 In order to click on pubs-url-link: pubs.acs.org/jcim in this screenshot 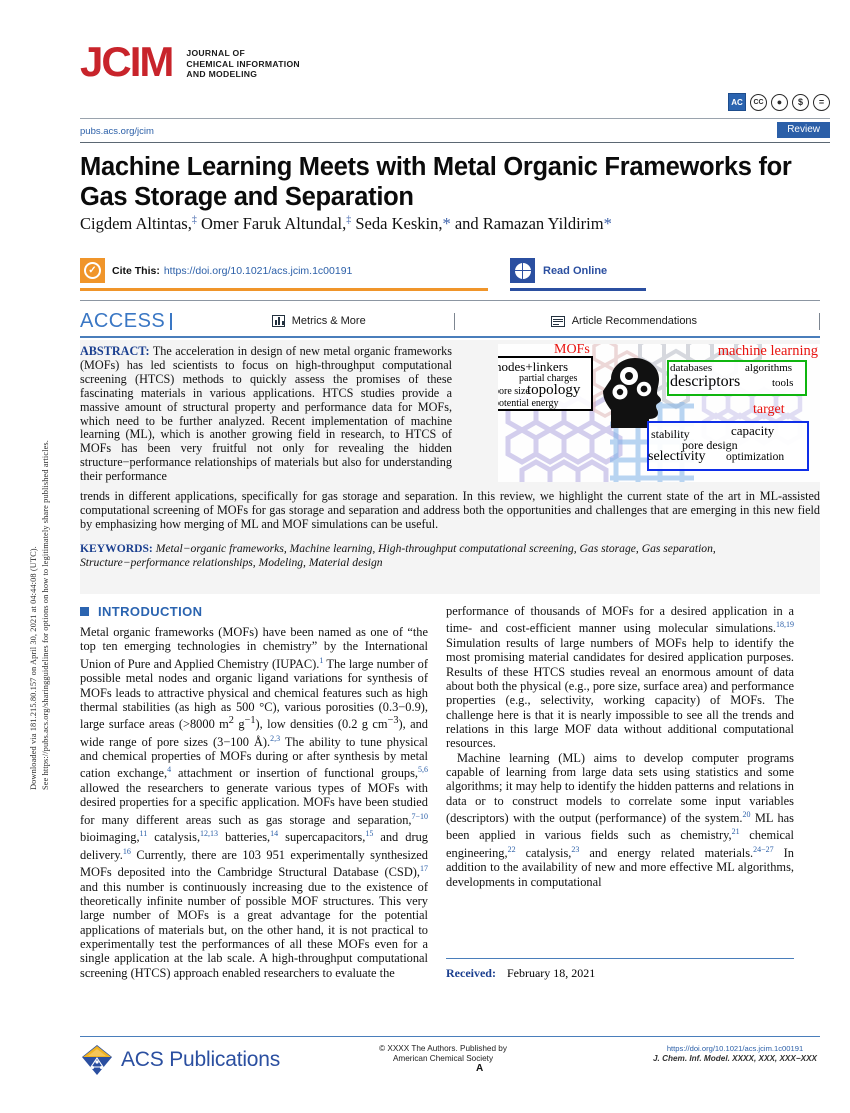, I will do `click(117, 131)`.